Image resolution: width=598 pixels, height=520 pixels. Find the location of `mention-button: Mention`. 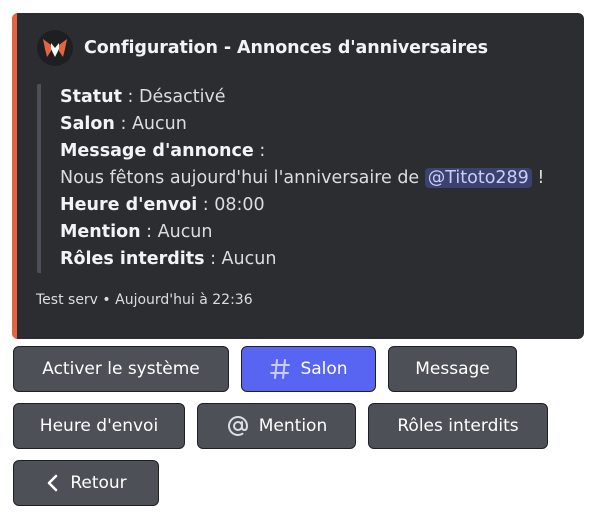

mention-button: Mention is located at coordinates (276, 426).